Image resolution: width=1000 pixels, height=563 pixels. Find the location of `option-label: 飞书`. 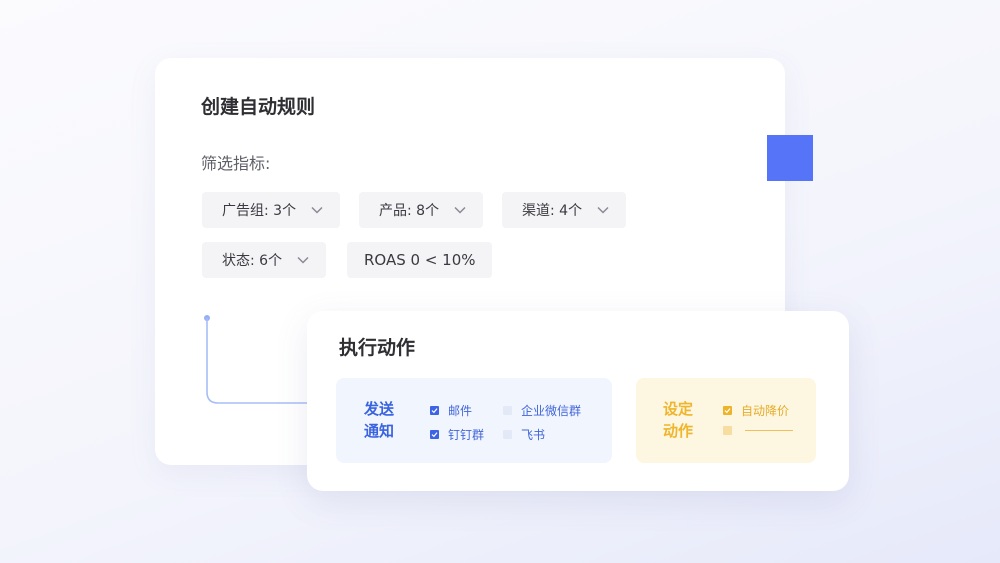

option-label: 飞书 is located at coordinates (533, 435).